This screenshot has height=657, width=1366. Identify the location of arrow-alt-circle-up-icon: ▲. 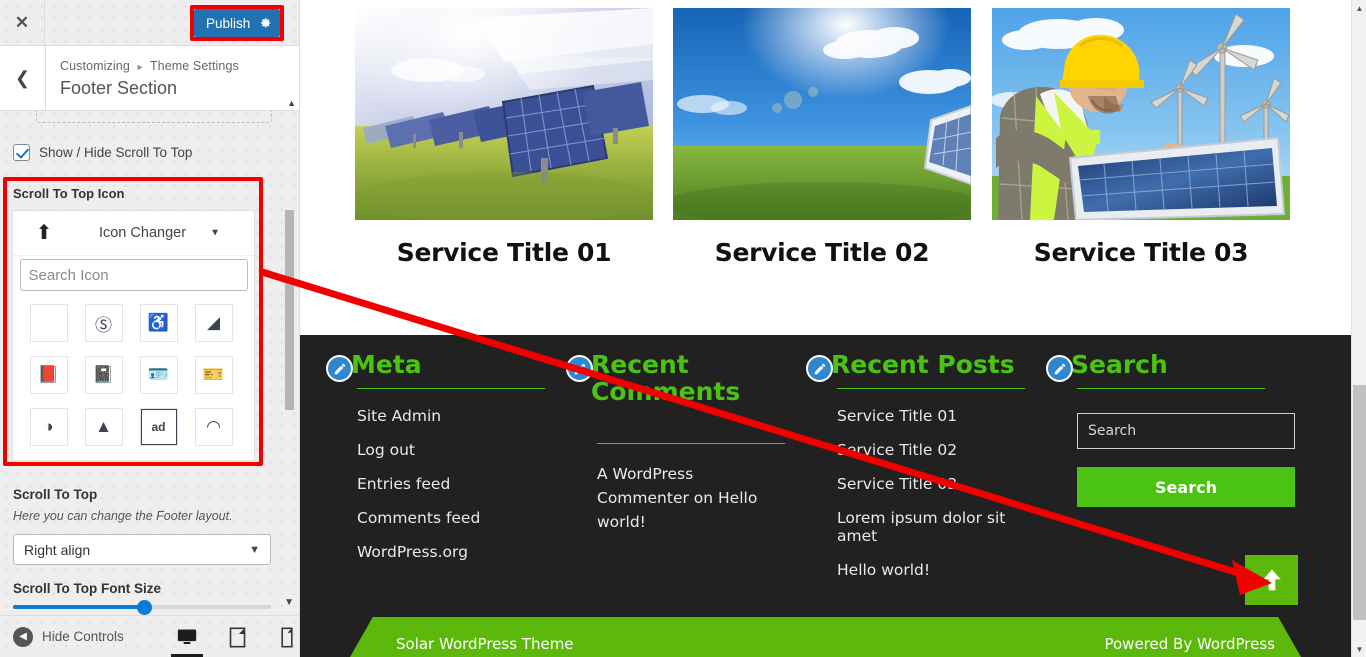
(103, 427).